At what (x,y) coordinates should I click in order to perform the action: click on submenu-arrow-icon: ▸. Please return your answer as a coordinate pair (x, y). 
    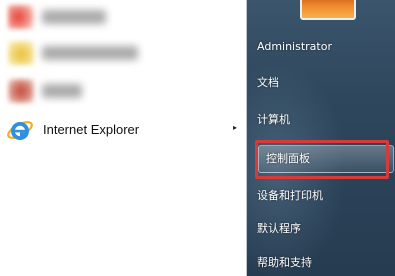
    Looking at the image, I should click on (235, 127).